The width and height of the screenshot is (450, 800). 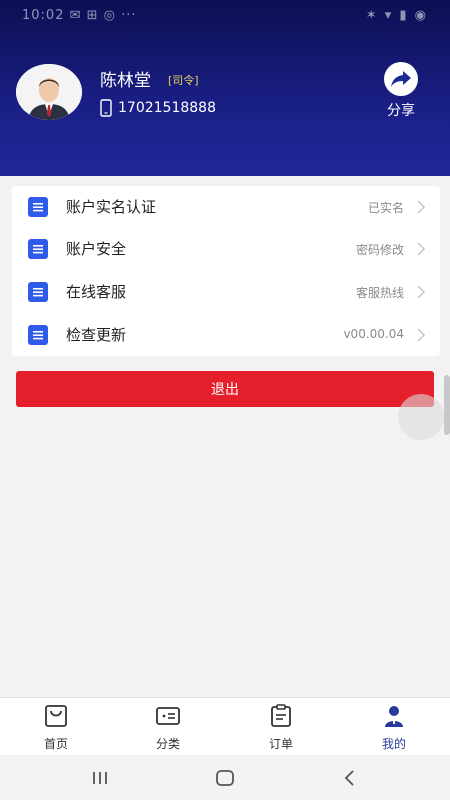 What do you see at coordinates (100, 778) in the screenshot?
I see `recent-apps-icon` at bounding box center [100, 778].